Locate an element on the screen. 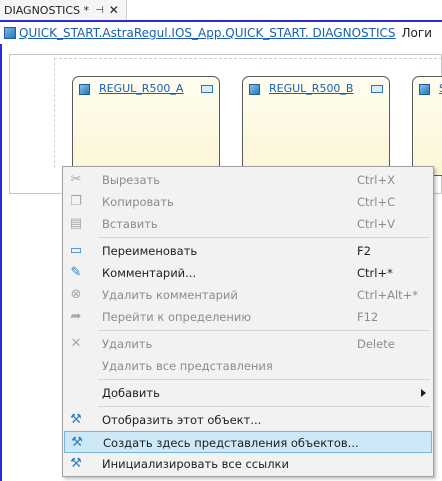 The height and width of the screenshot is (481, 442). menu-item-delete-comment: ⊗ Удалить комментарий Ctrl+Alt+* is located at coordinates (248, 295).